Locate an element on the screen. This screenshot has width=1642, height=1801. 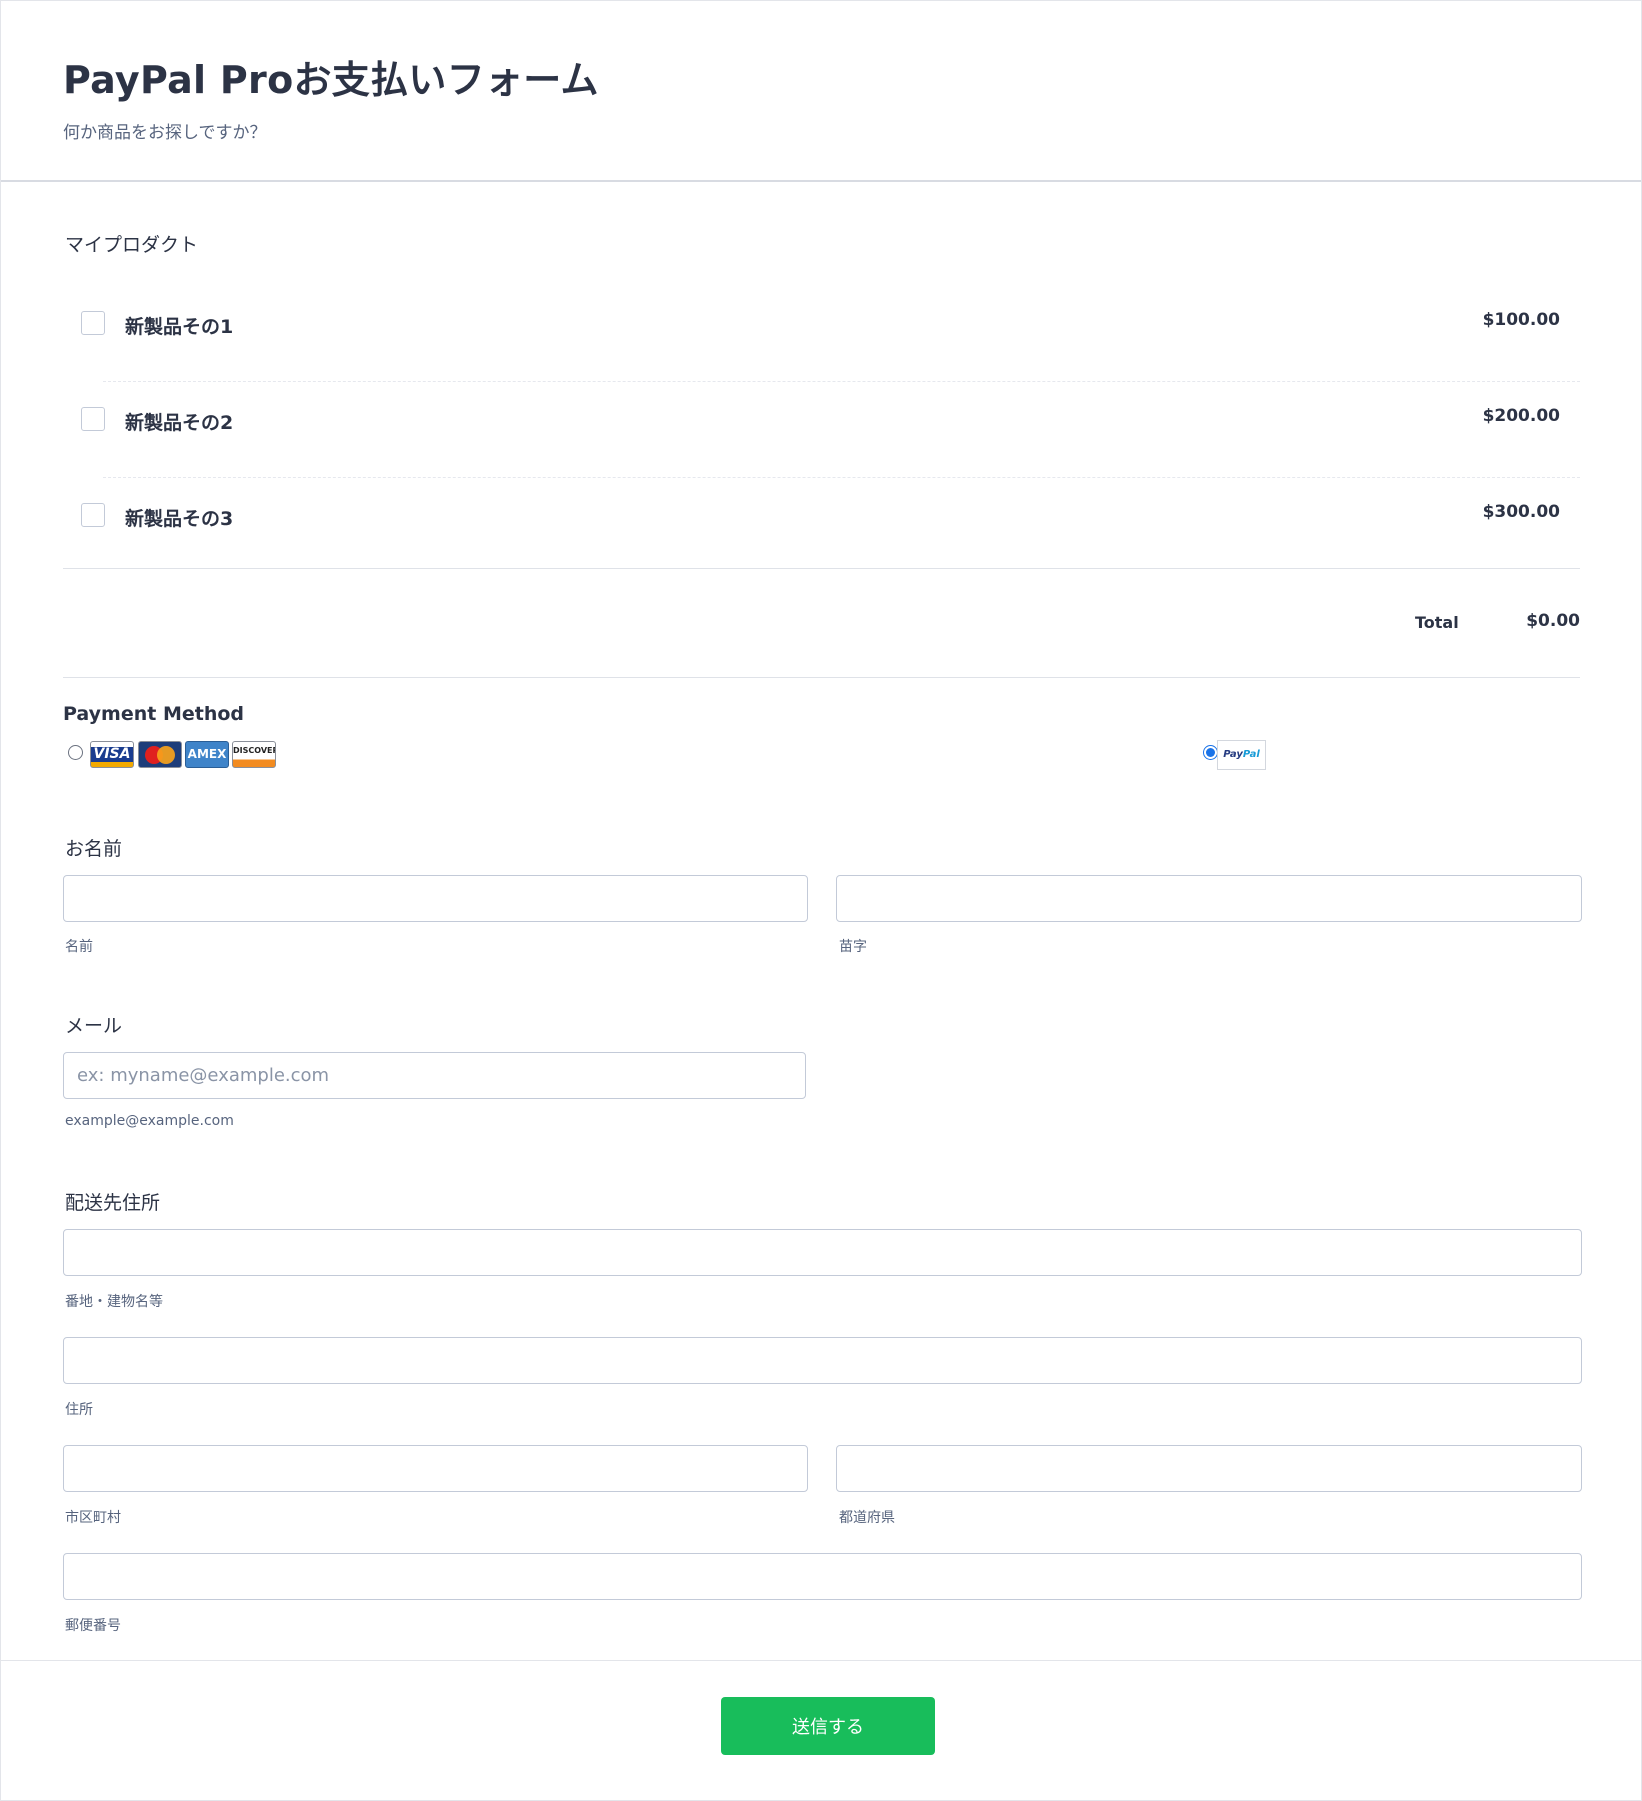
city-input is located at coordinates (435, 1468).